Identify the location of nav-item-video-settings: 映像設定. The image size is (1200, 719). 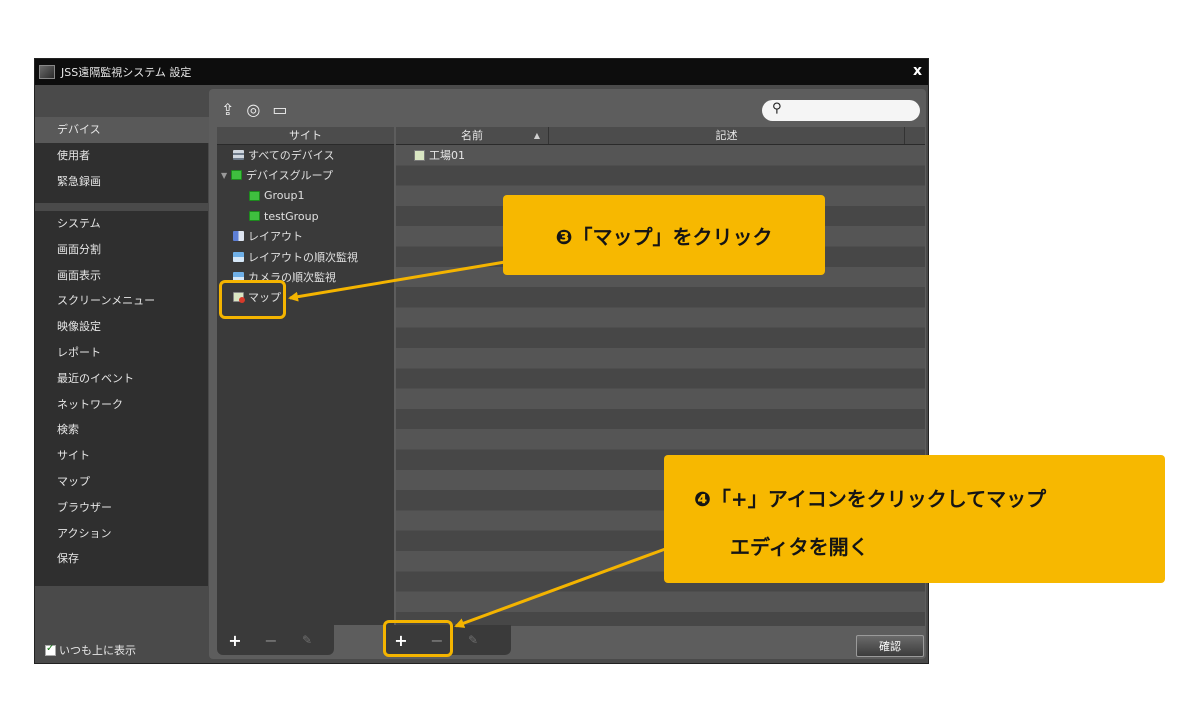
(121, 327).